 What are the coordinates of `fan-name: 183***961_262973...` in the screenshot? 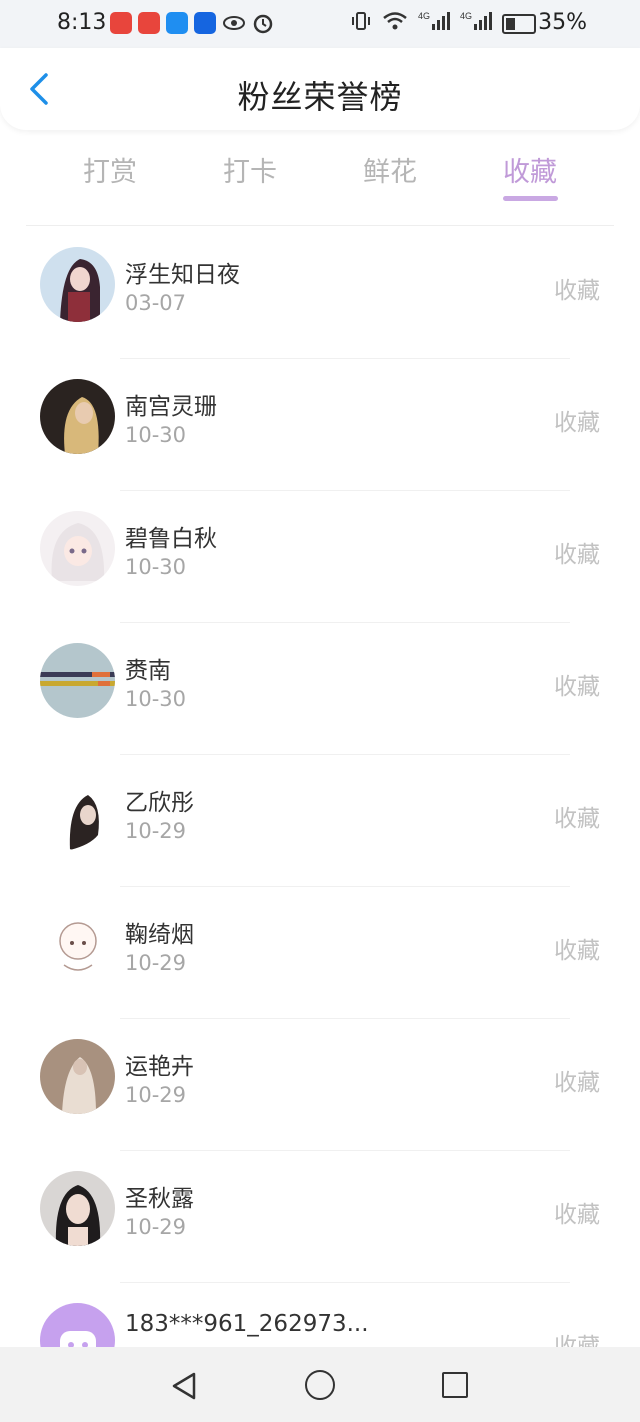 It's located at (247, 1324).